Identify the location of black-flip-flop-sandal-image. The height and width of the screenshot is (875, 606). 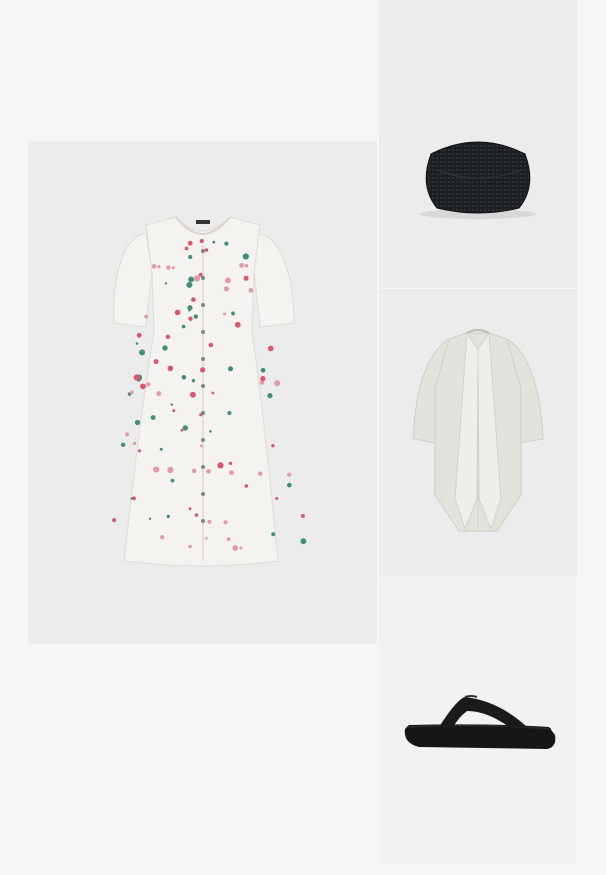
(478, 721).